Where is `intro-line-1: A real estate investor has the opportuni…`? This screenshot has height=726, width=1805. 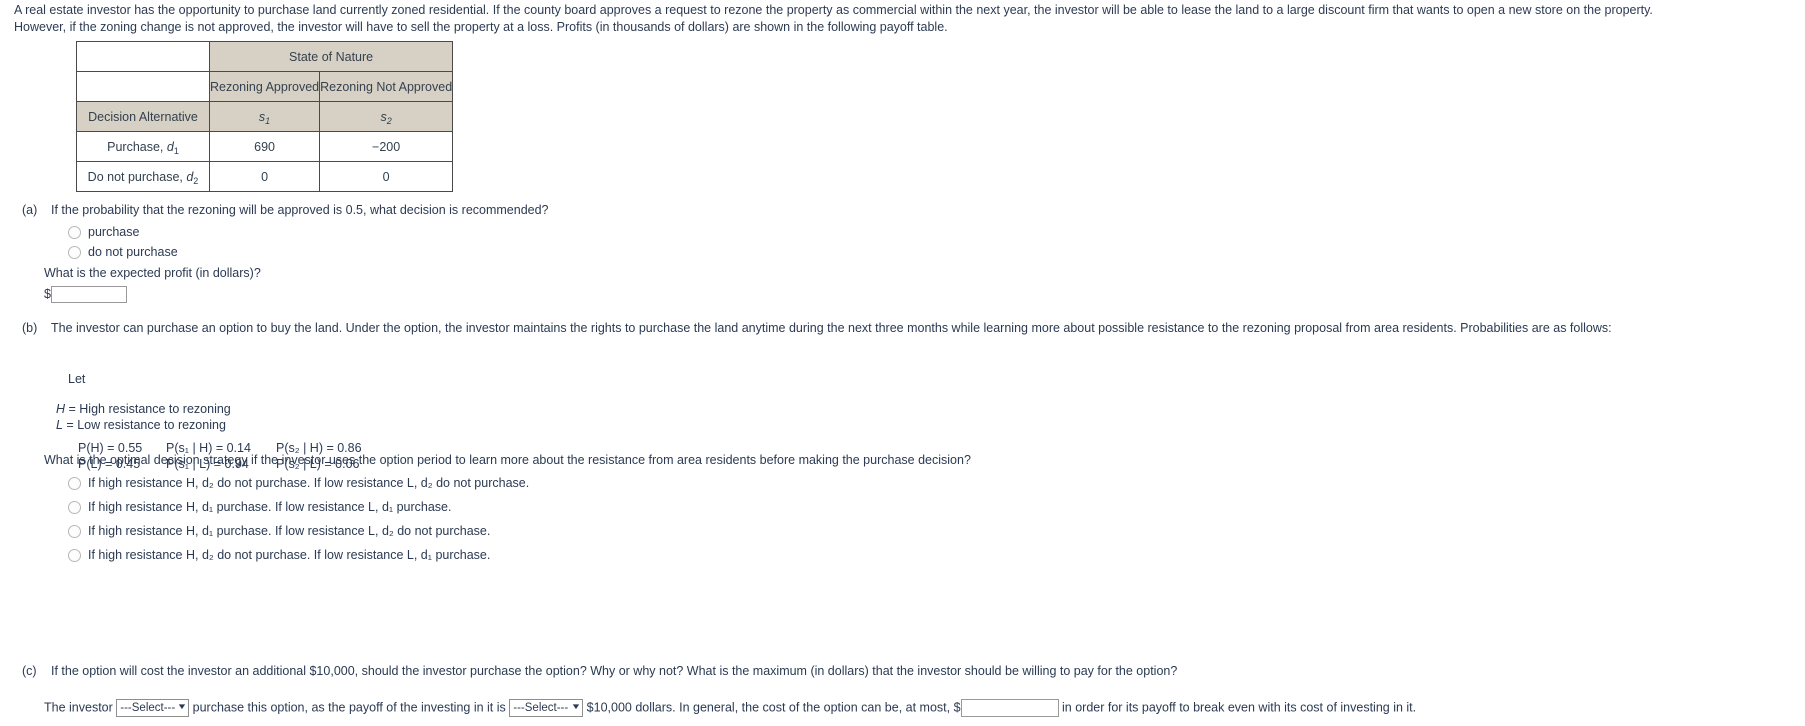
intro-line-1: A real estate investor has the opportuni… is located at coordinates (833, 10).